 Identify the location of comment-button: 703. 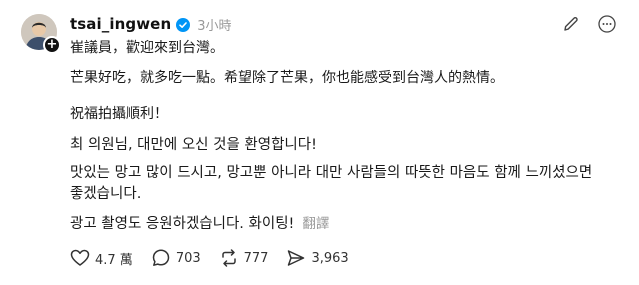
(176, 258).